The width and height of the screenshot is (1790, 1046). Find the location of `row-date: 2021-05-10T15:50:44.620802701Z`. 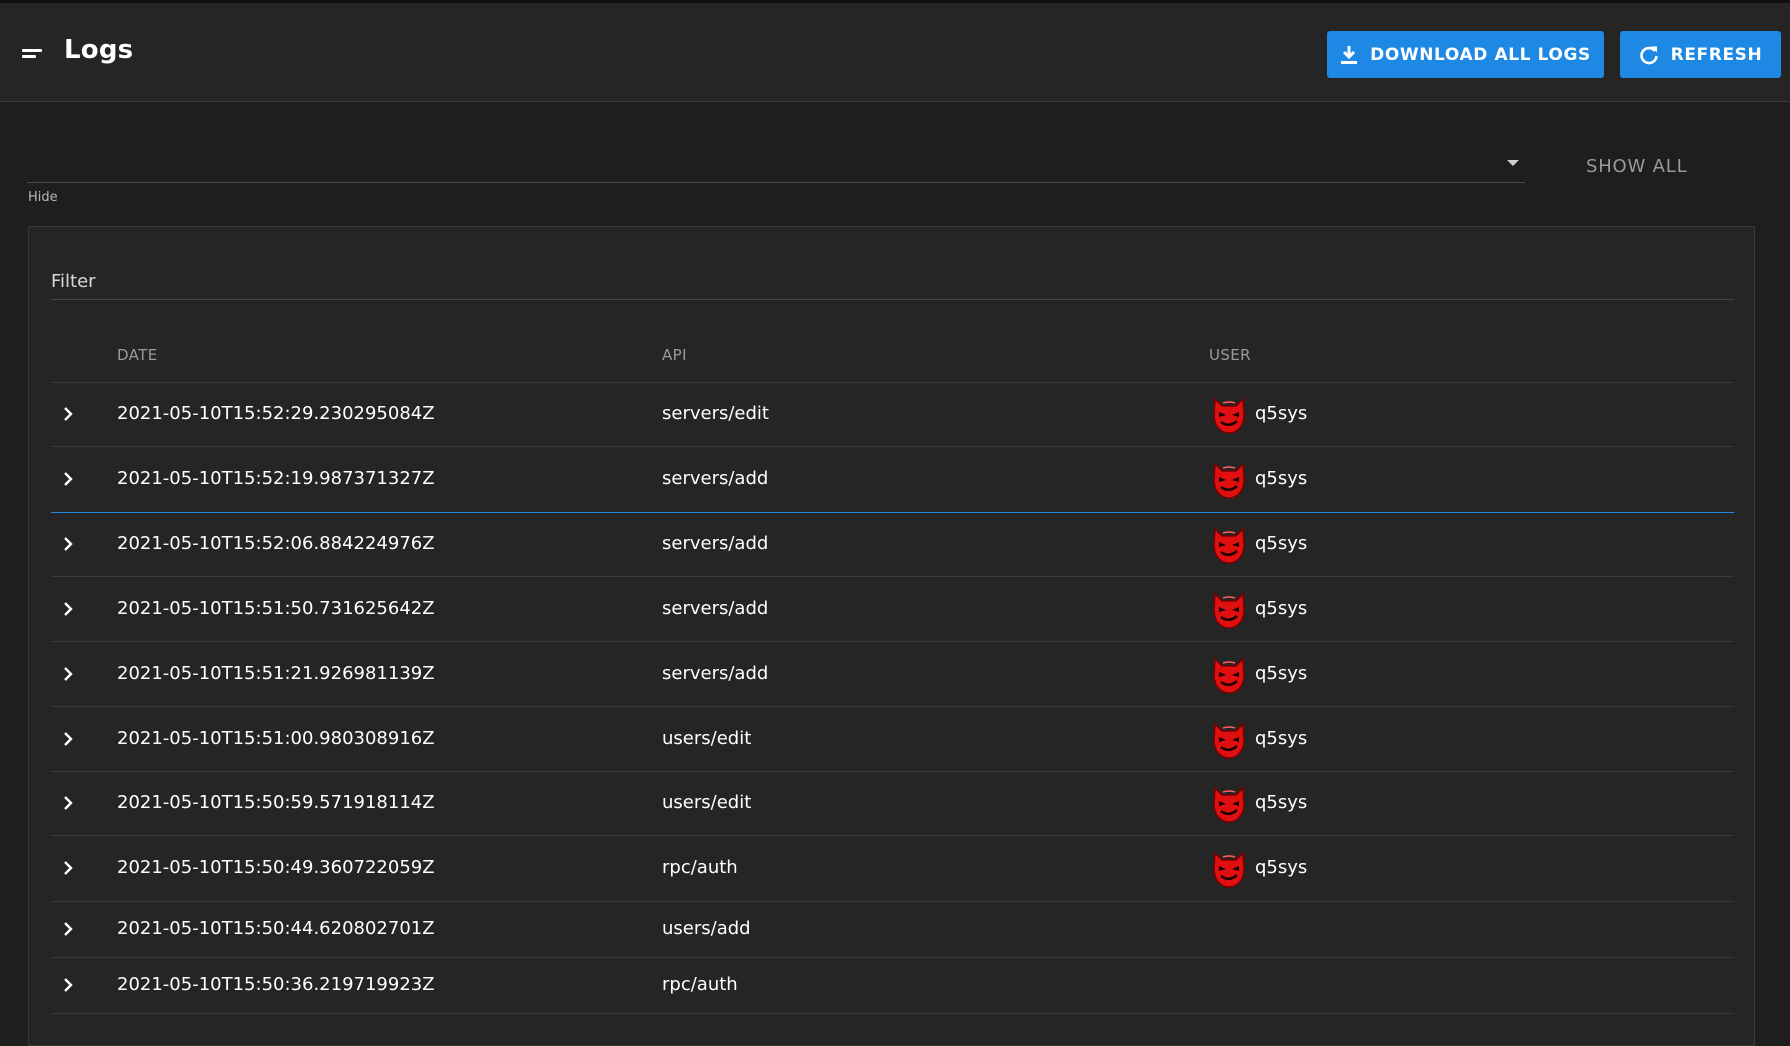

row-date: 2021-05-10T15:50:44.620802701Z is located at coordinates (276, 928).